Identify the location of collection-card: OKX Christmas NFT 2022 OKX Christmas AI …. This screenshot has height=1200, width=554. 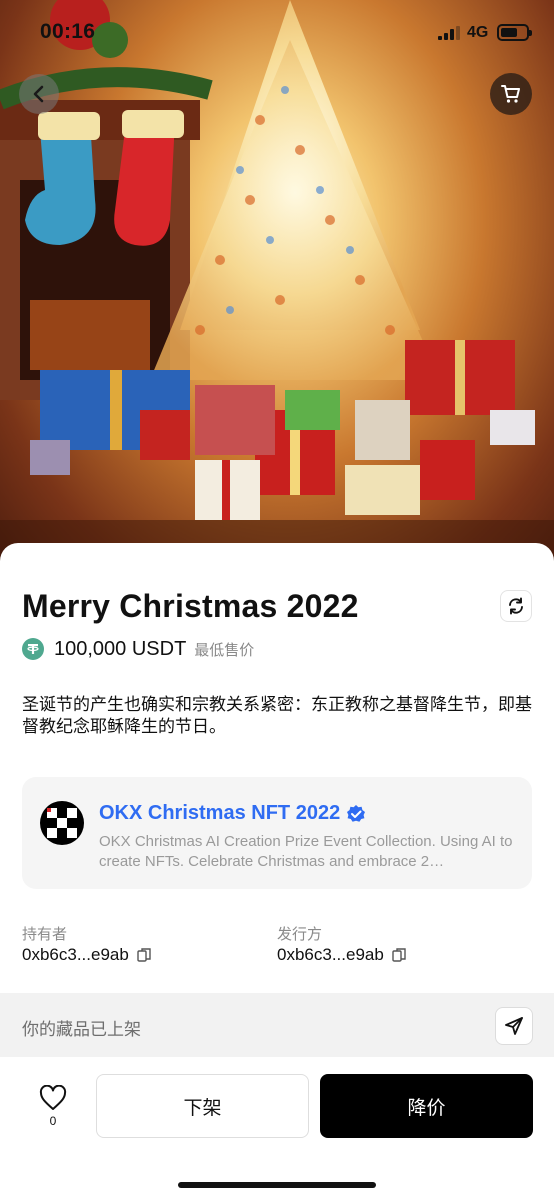
(277, 833).